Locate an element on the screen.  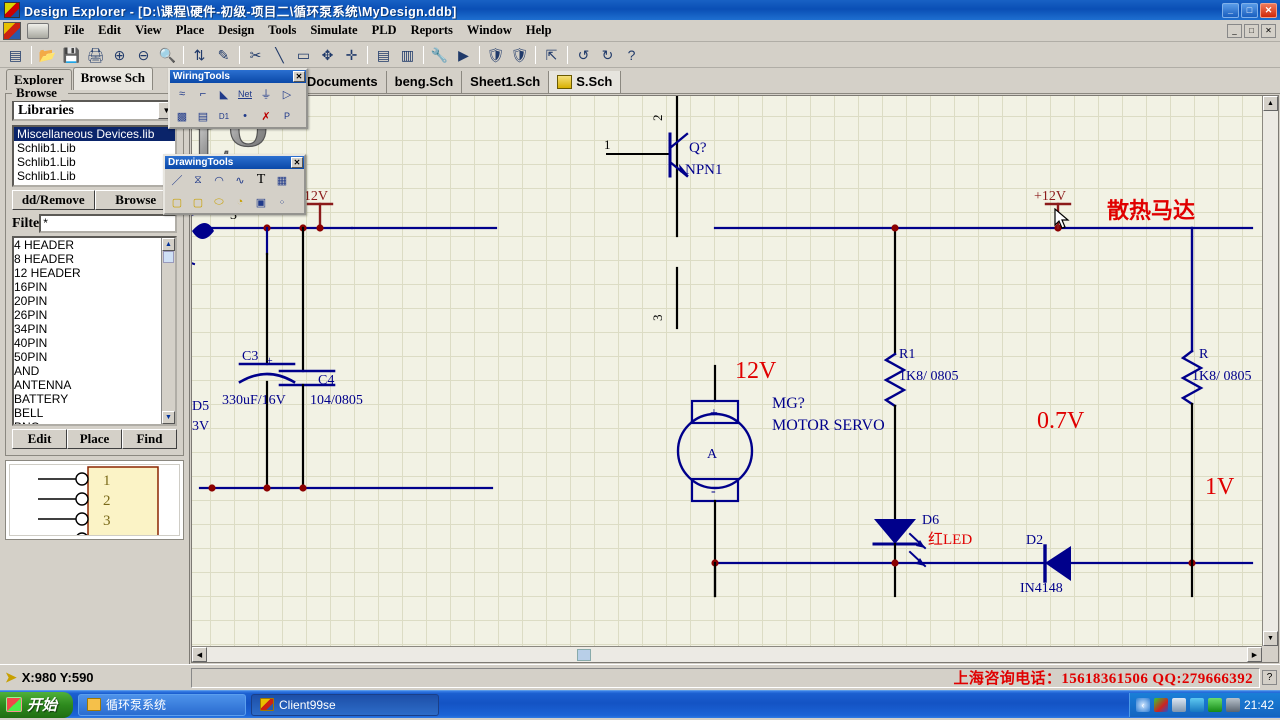
library-scope-combo: Libraries ▼ is located at coordinates (94, 110).